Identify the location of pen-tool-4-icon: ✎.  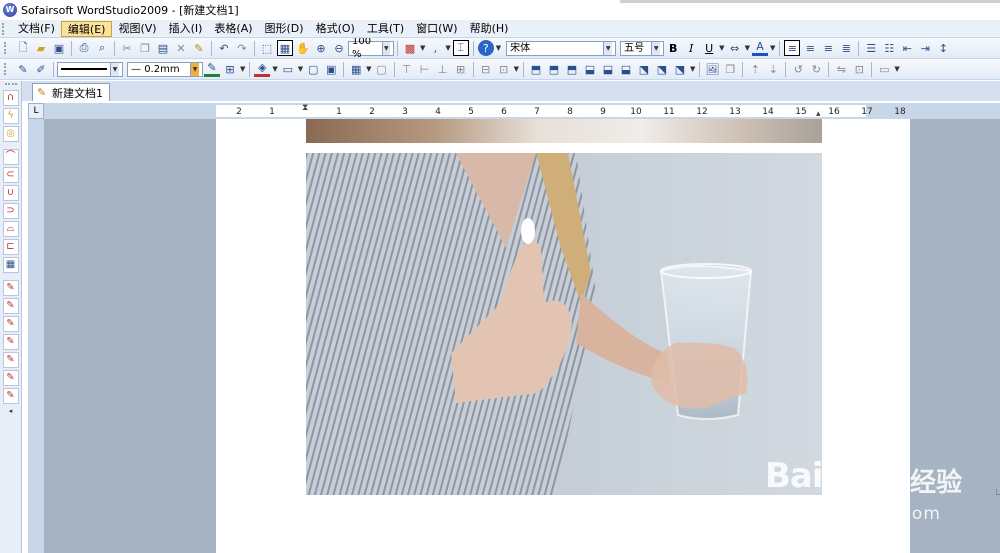
(10, 342).